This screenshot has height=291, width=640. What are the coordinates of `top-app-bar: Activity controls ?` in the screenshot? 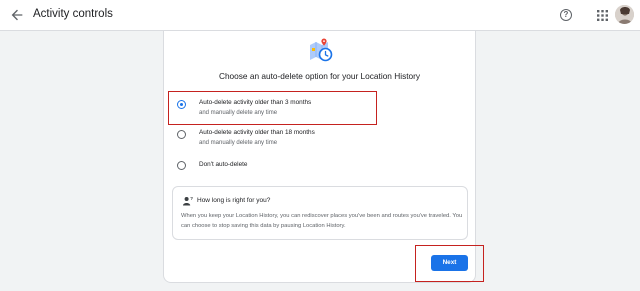 It's located at (320, 15).